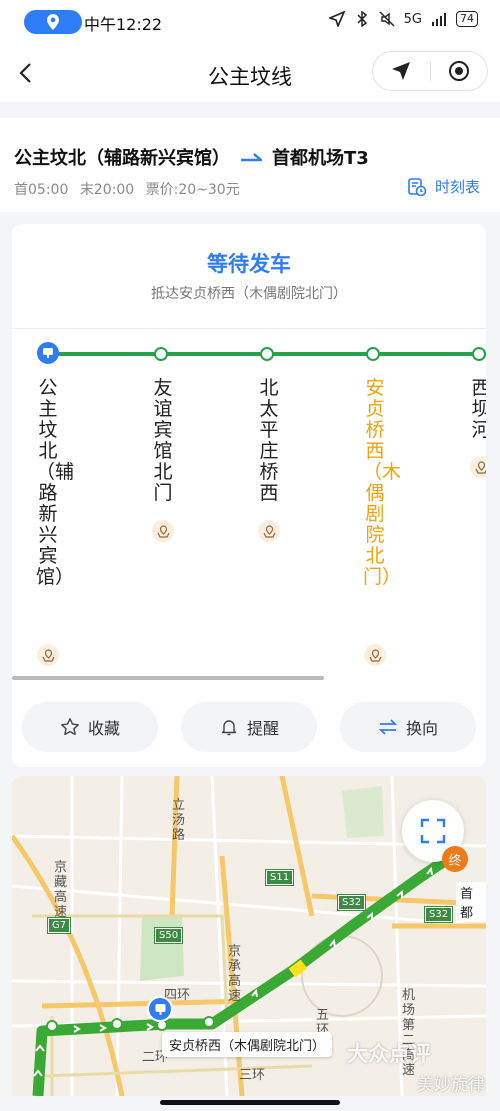 Image resolution: width=500 pixels, height=1111 pixels. Describe the element at coordinates (467, 19) in the screenshot. I see `battery-indicator: 74` at that location.